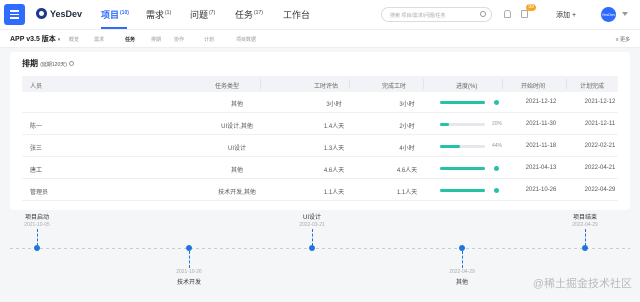 The height and width of the screenshot is (302, 640). Describe the element at coordinates (36, 171) in the screenshot. I see `cell-person: 唐工` at that location.